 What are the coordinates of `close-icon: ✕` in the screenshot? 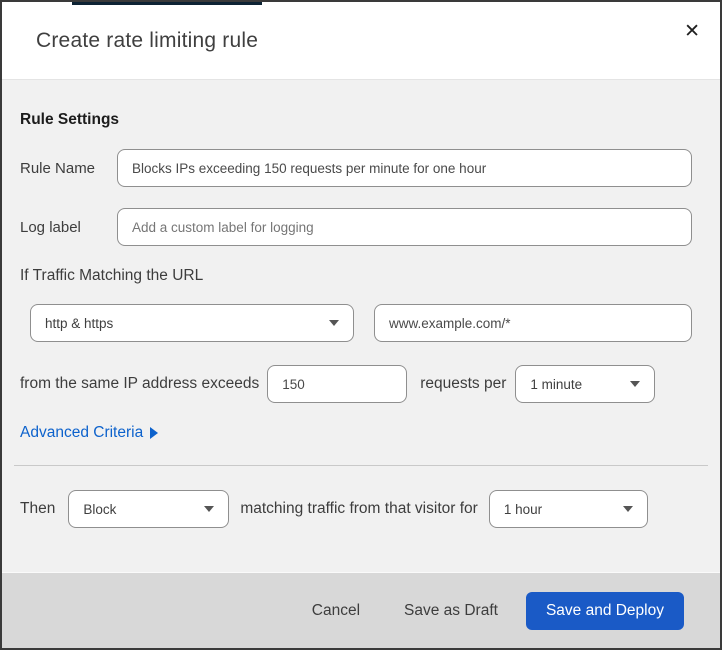 It's located at (692, 31).